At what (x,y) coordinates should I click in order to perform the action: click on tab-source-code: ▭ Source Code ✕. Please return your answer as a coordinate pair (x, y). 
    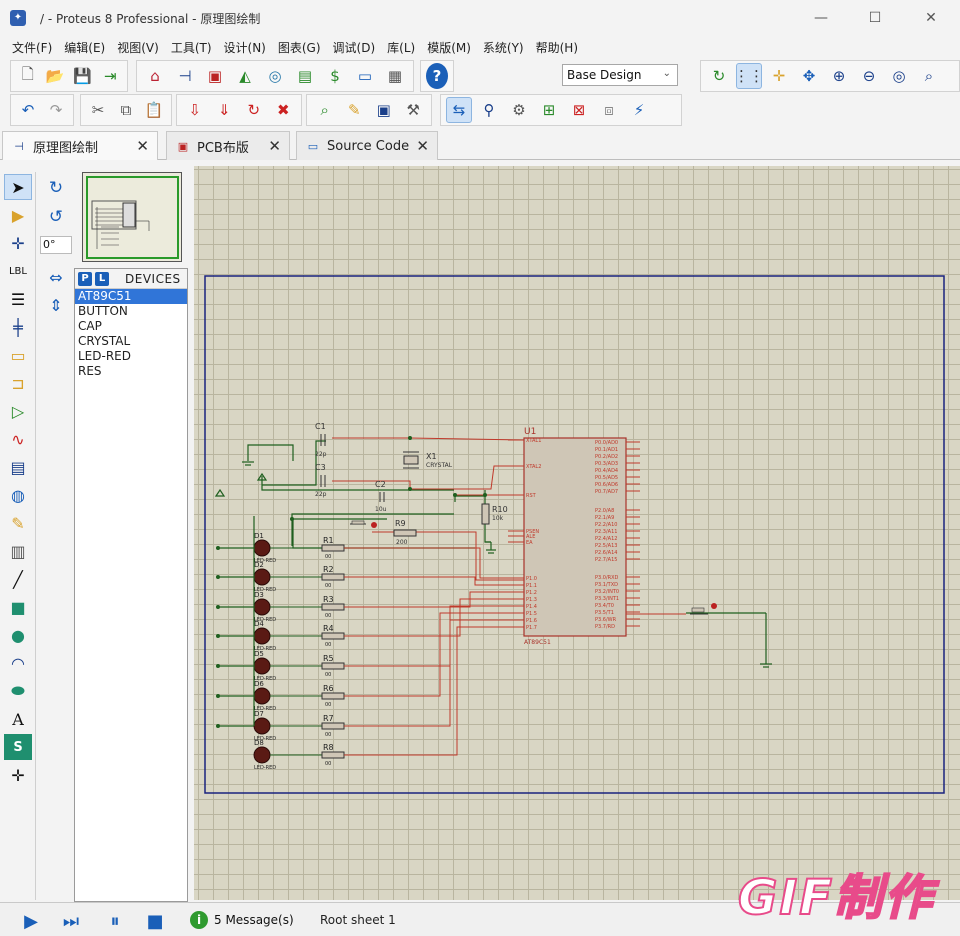
    Looking at the image, I should click on (367, 145).